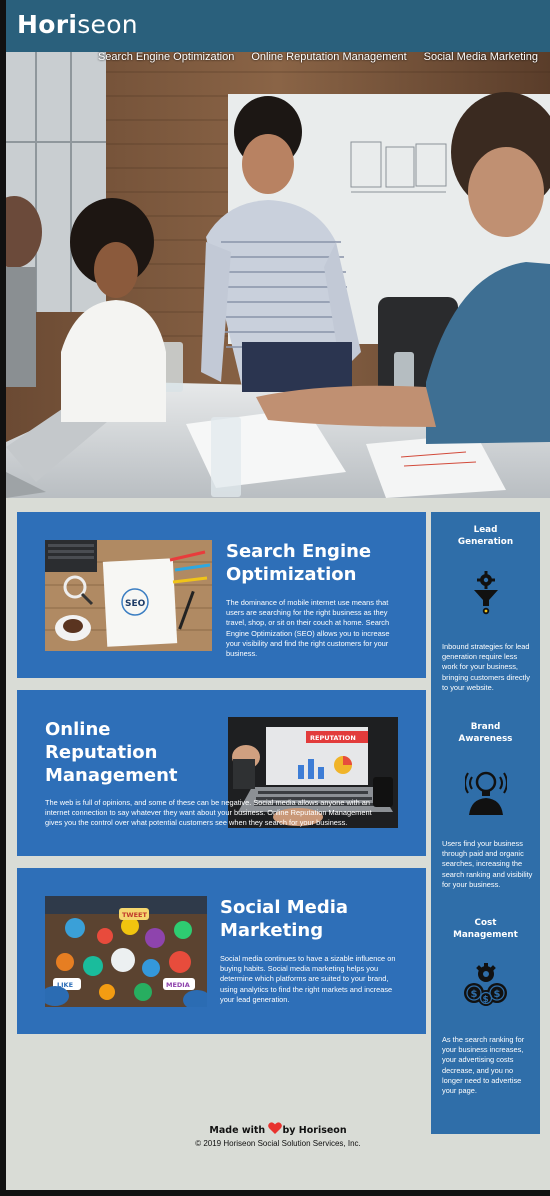  What do you see at coordinates (485, 984) in the screenshot?
I see `gear-dollar-icon: $ $ $` at bounding box center [485, 984].